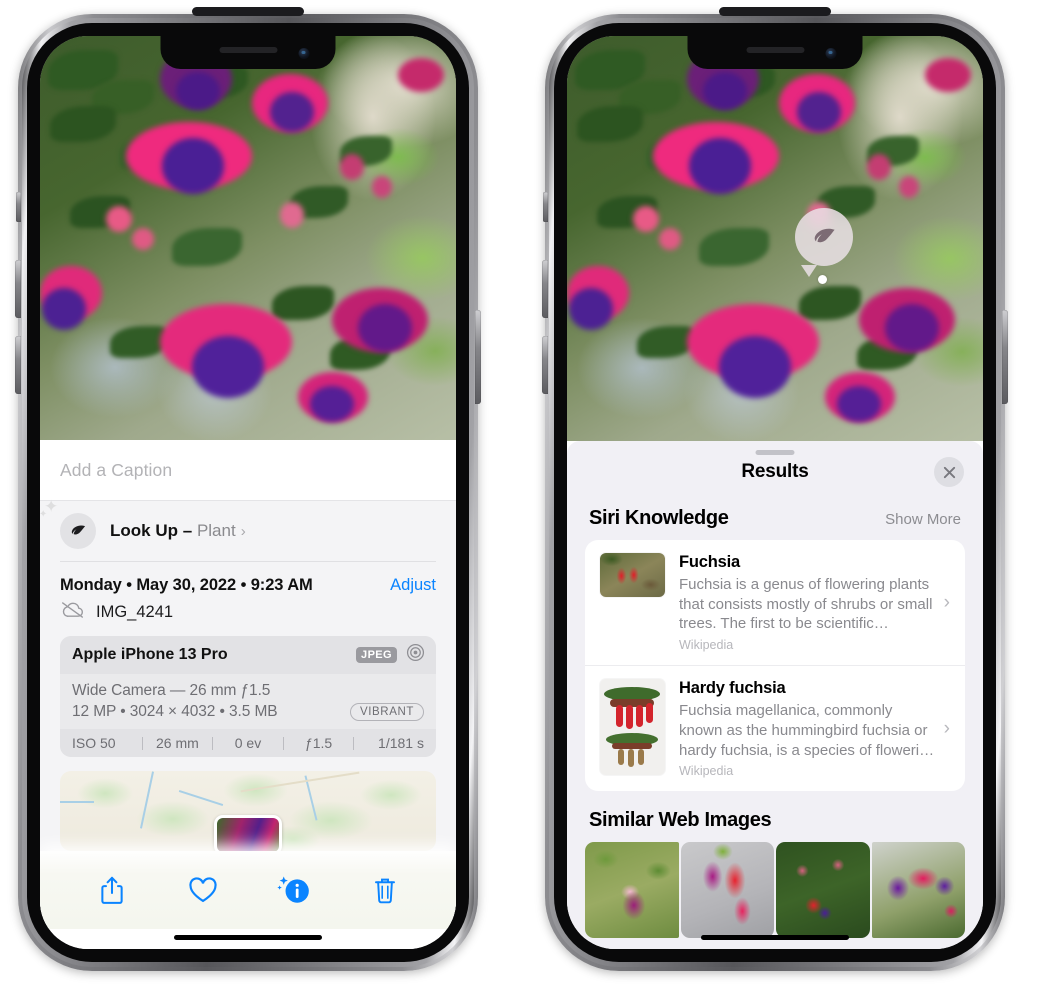  What do you see at coordinates (709, 562) in the screenshot?
I see `knowledge-title: Fuchsia` at bounding box center [709, 562].